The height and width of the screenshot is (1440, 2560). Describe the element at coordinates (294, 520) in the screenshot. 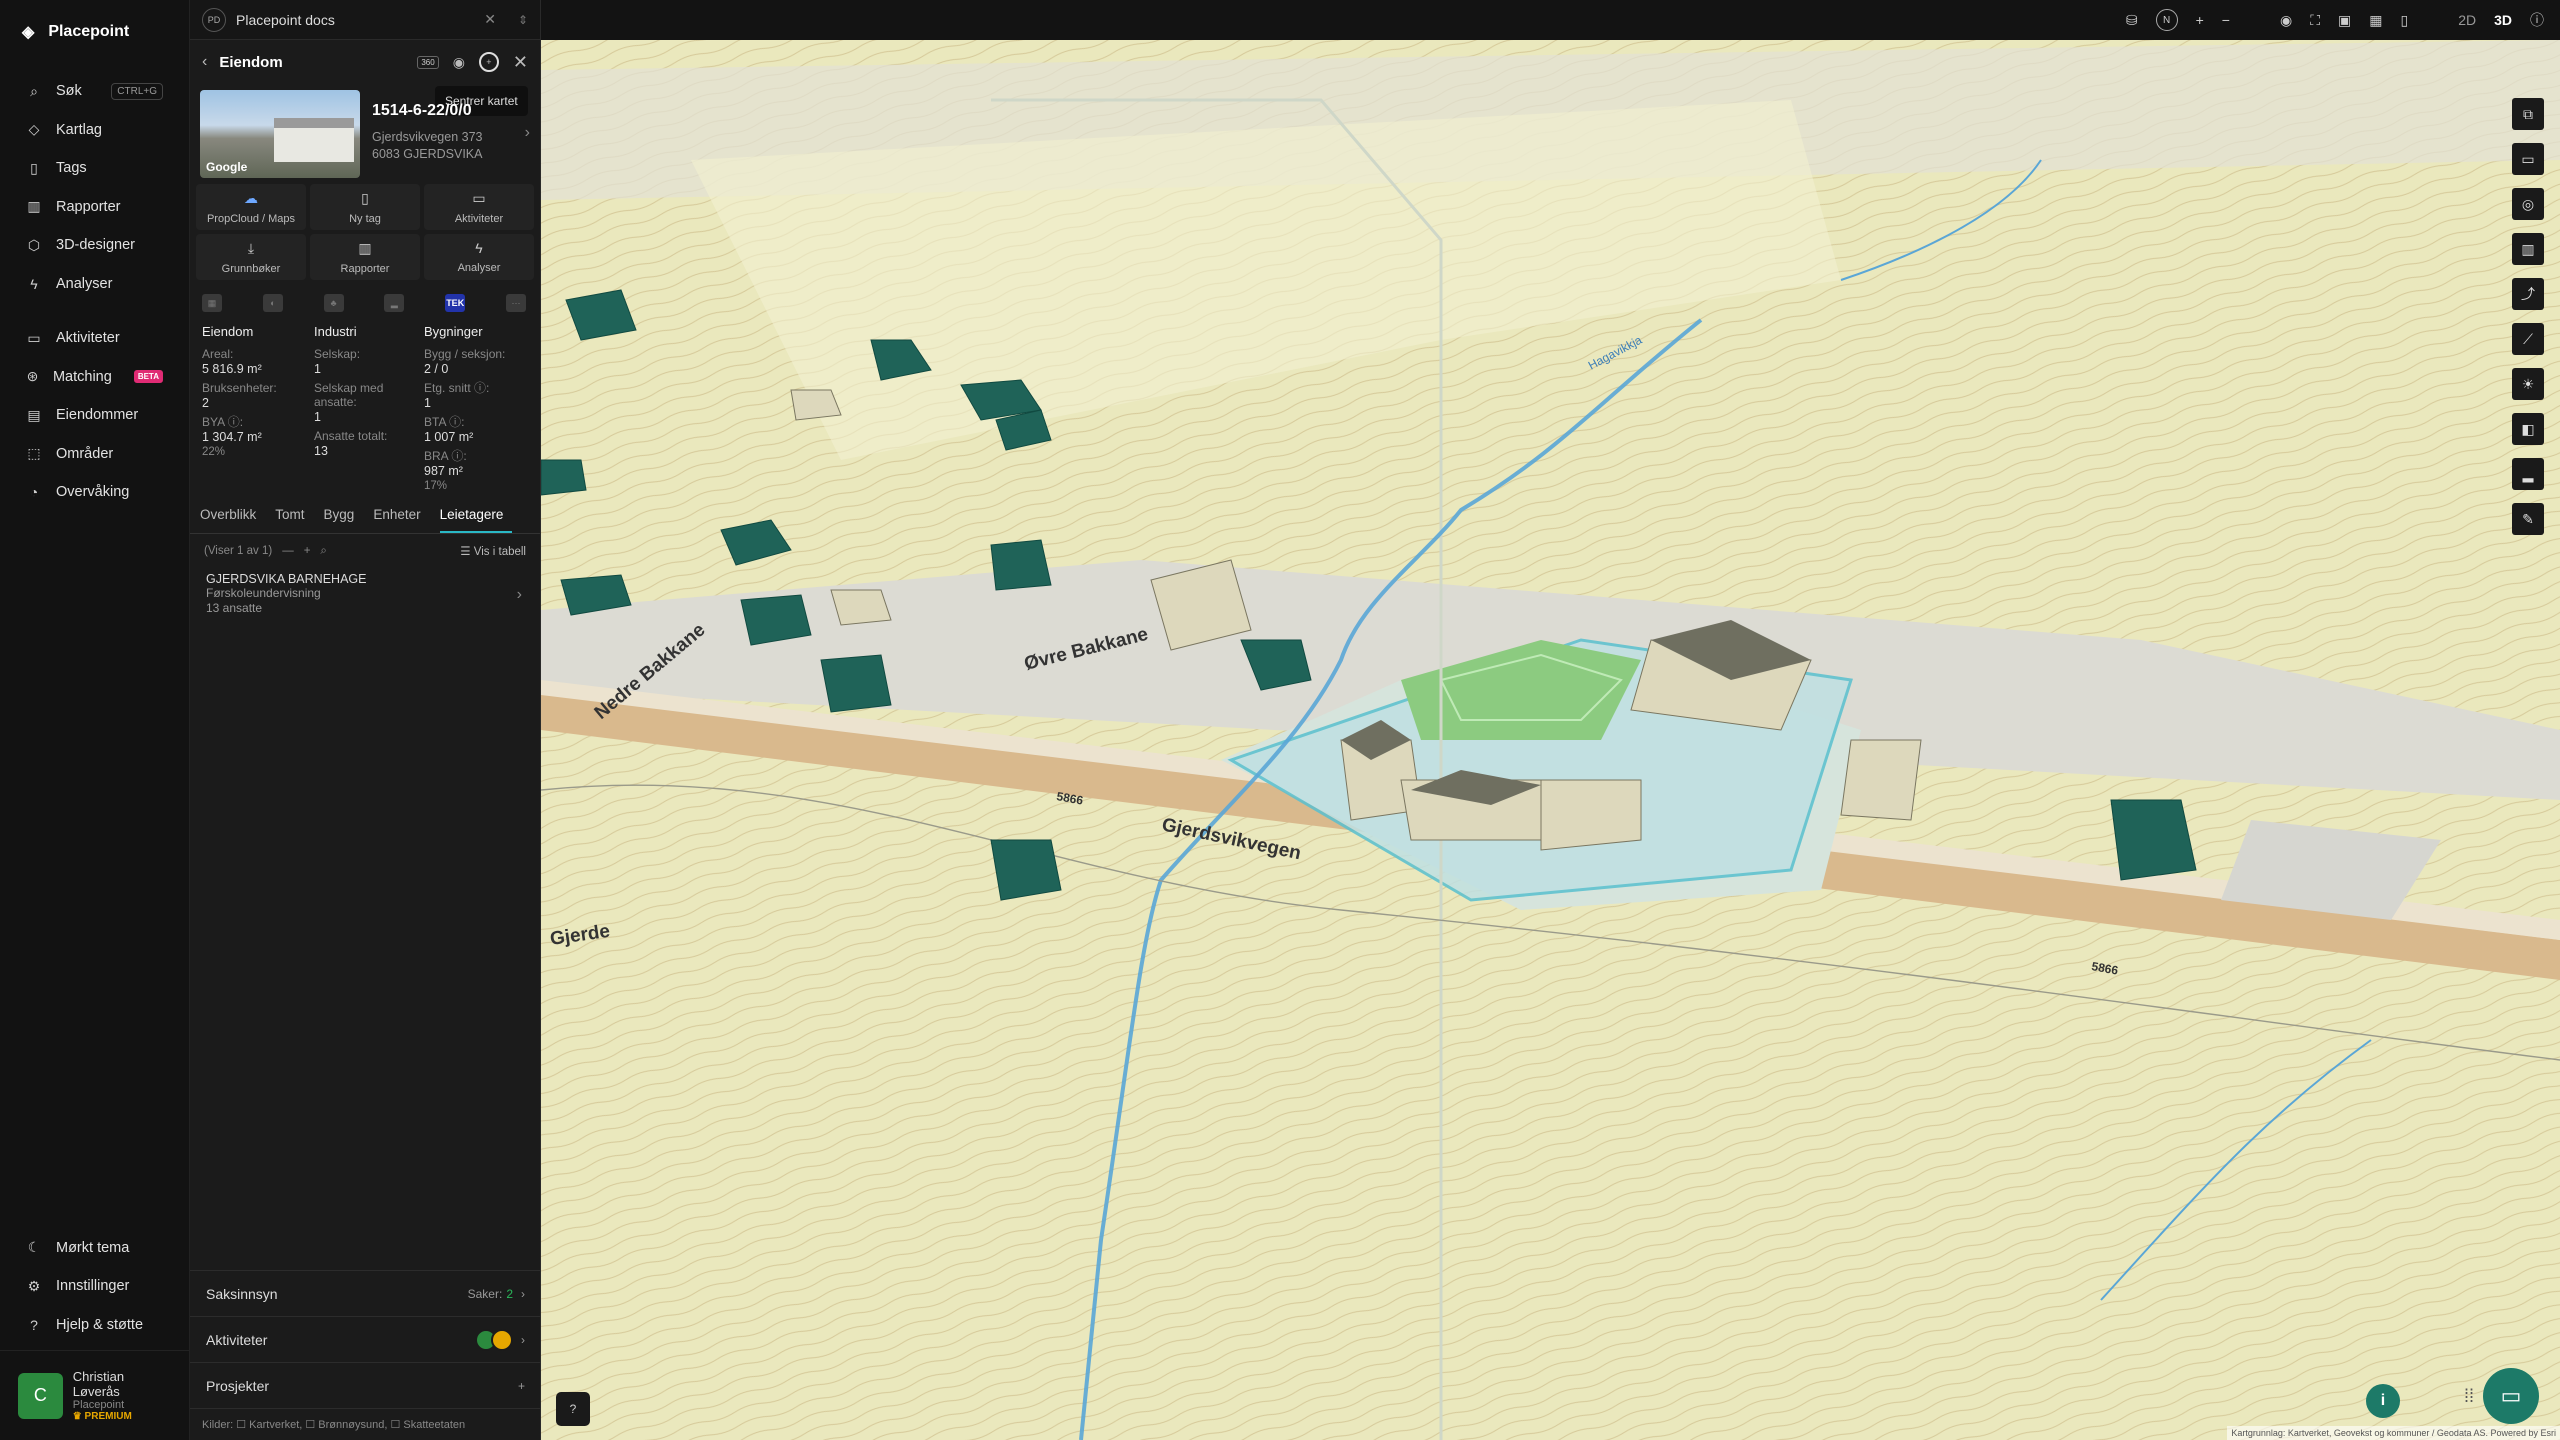

I see `tab-tomt: Tomt` at that location.